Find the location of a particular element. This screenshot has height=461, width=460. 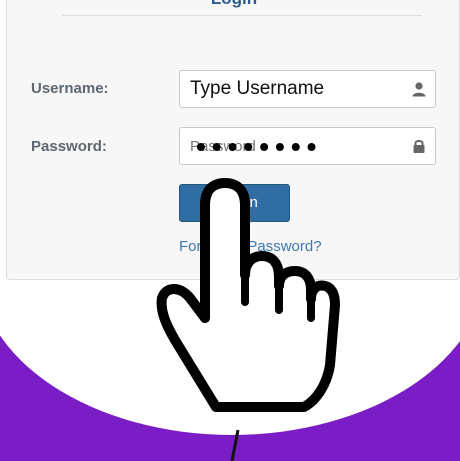

title-divider is located at coordinates (242, 15).